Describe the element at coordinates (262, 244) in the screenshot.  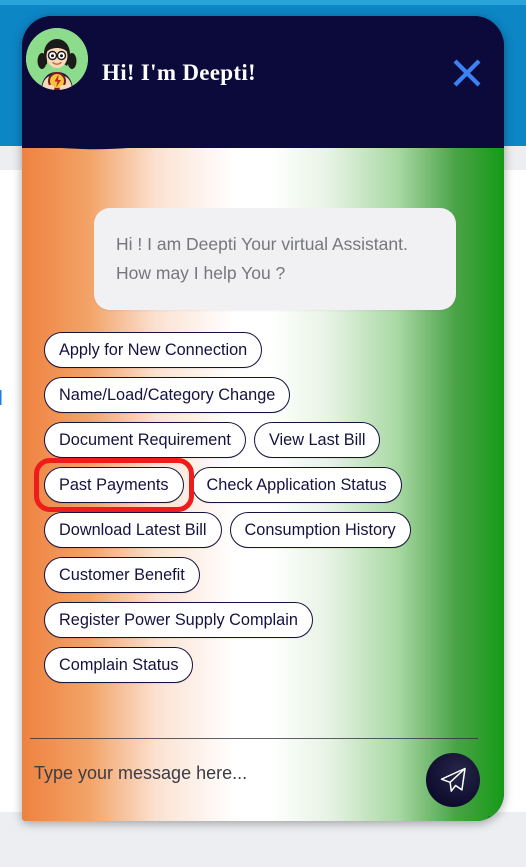
I see `bot-message-line-1: Hi ! I am Deepti Your virtual Assistant.` at that location.